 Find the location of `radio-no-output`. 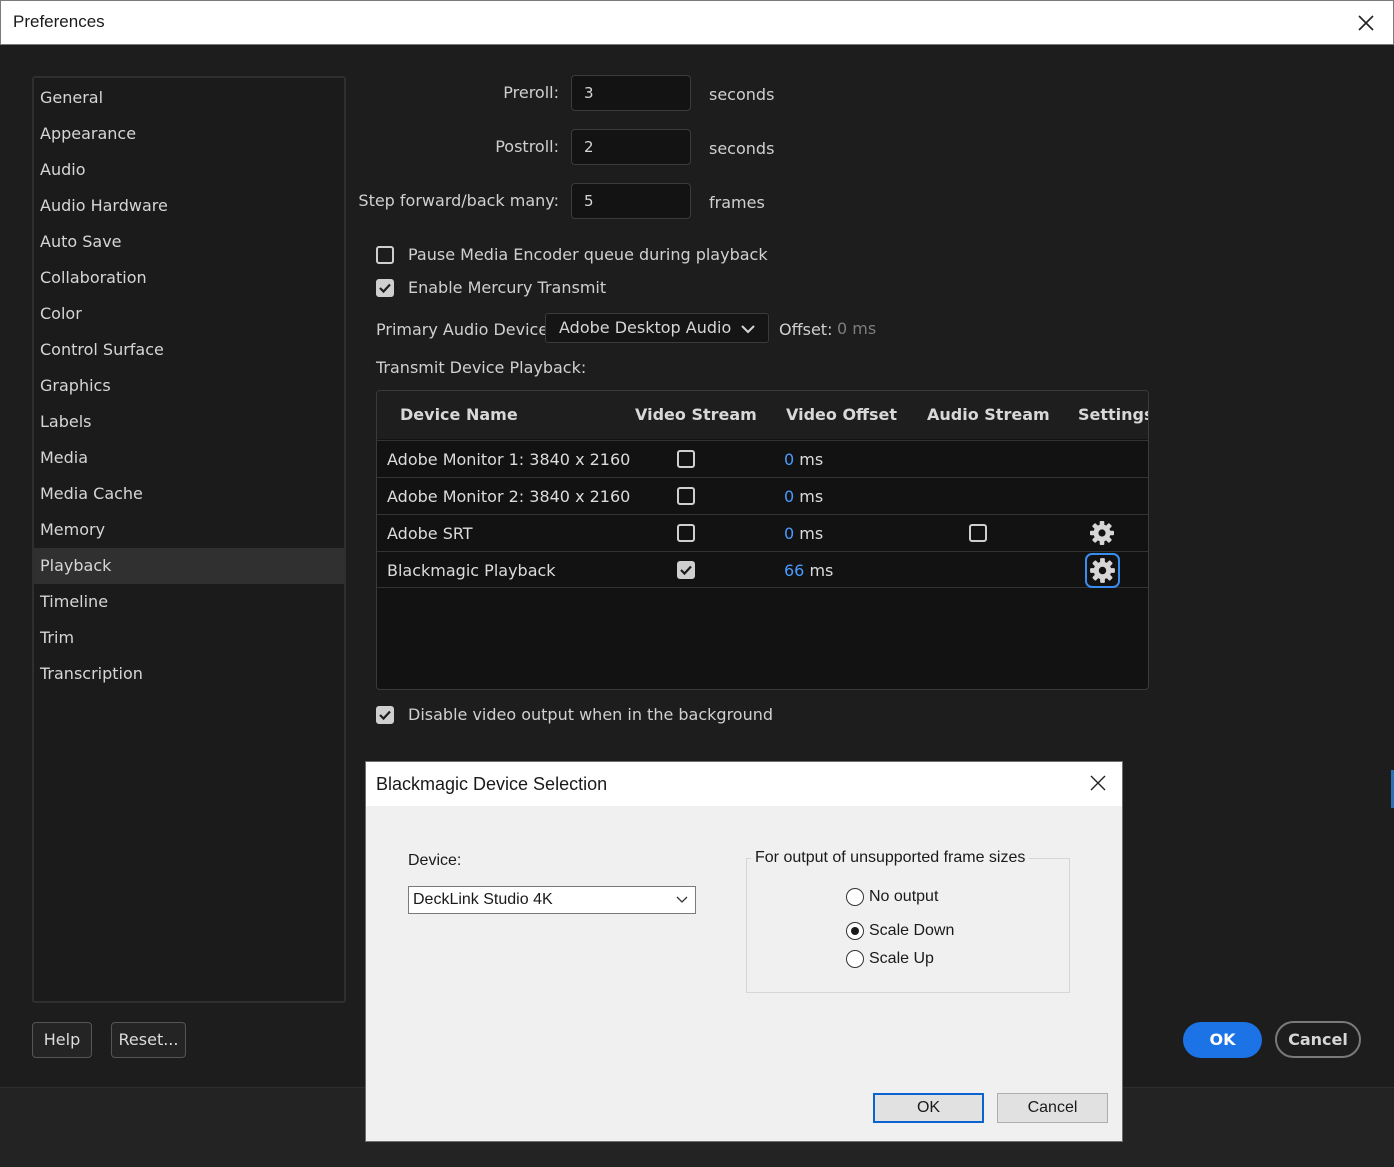

radio-no-output is located at coordinates (855, 897).